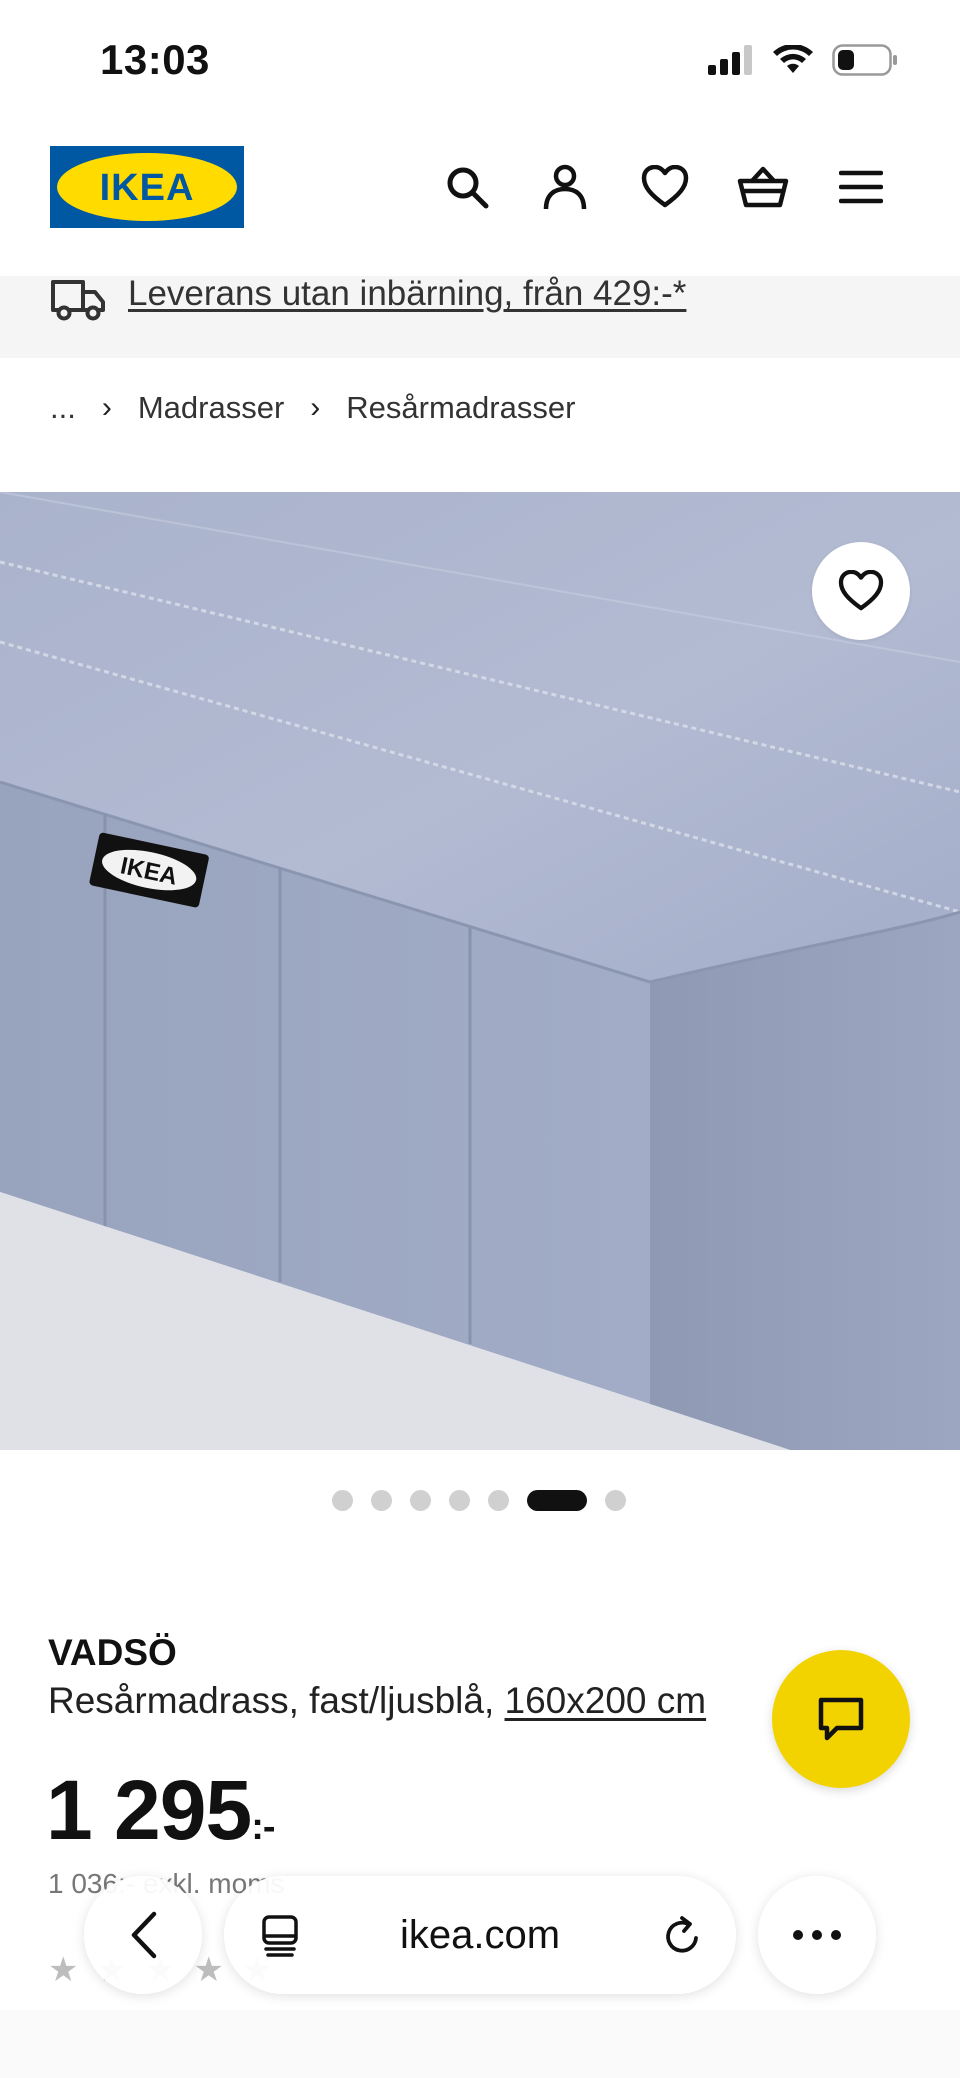  I want to click on product-price: 1 295:-, so click(161, 1810).